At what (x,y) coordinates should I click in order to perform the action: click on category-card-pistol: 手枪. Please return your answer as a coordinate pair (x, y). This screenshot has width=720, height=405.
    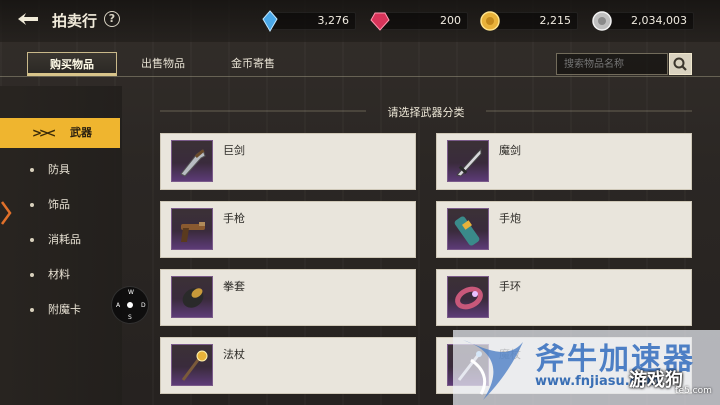
    Looking at the image, I should click on (288, 229).